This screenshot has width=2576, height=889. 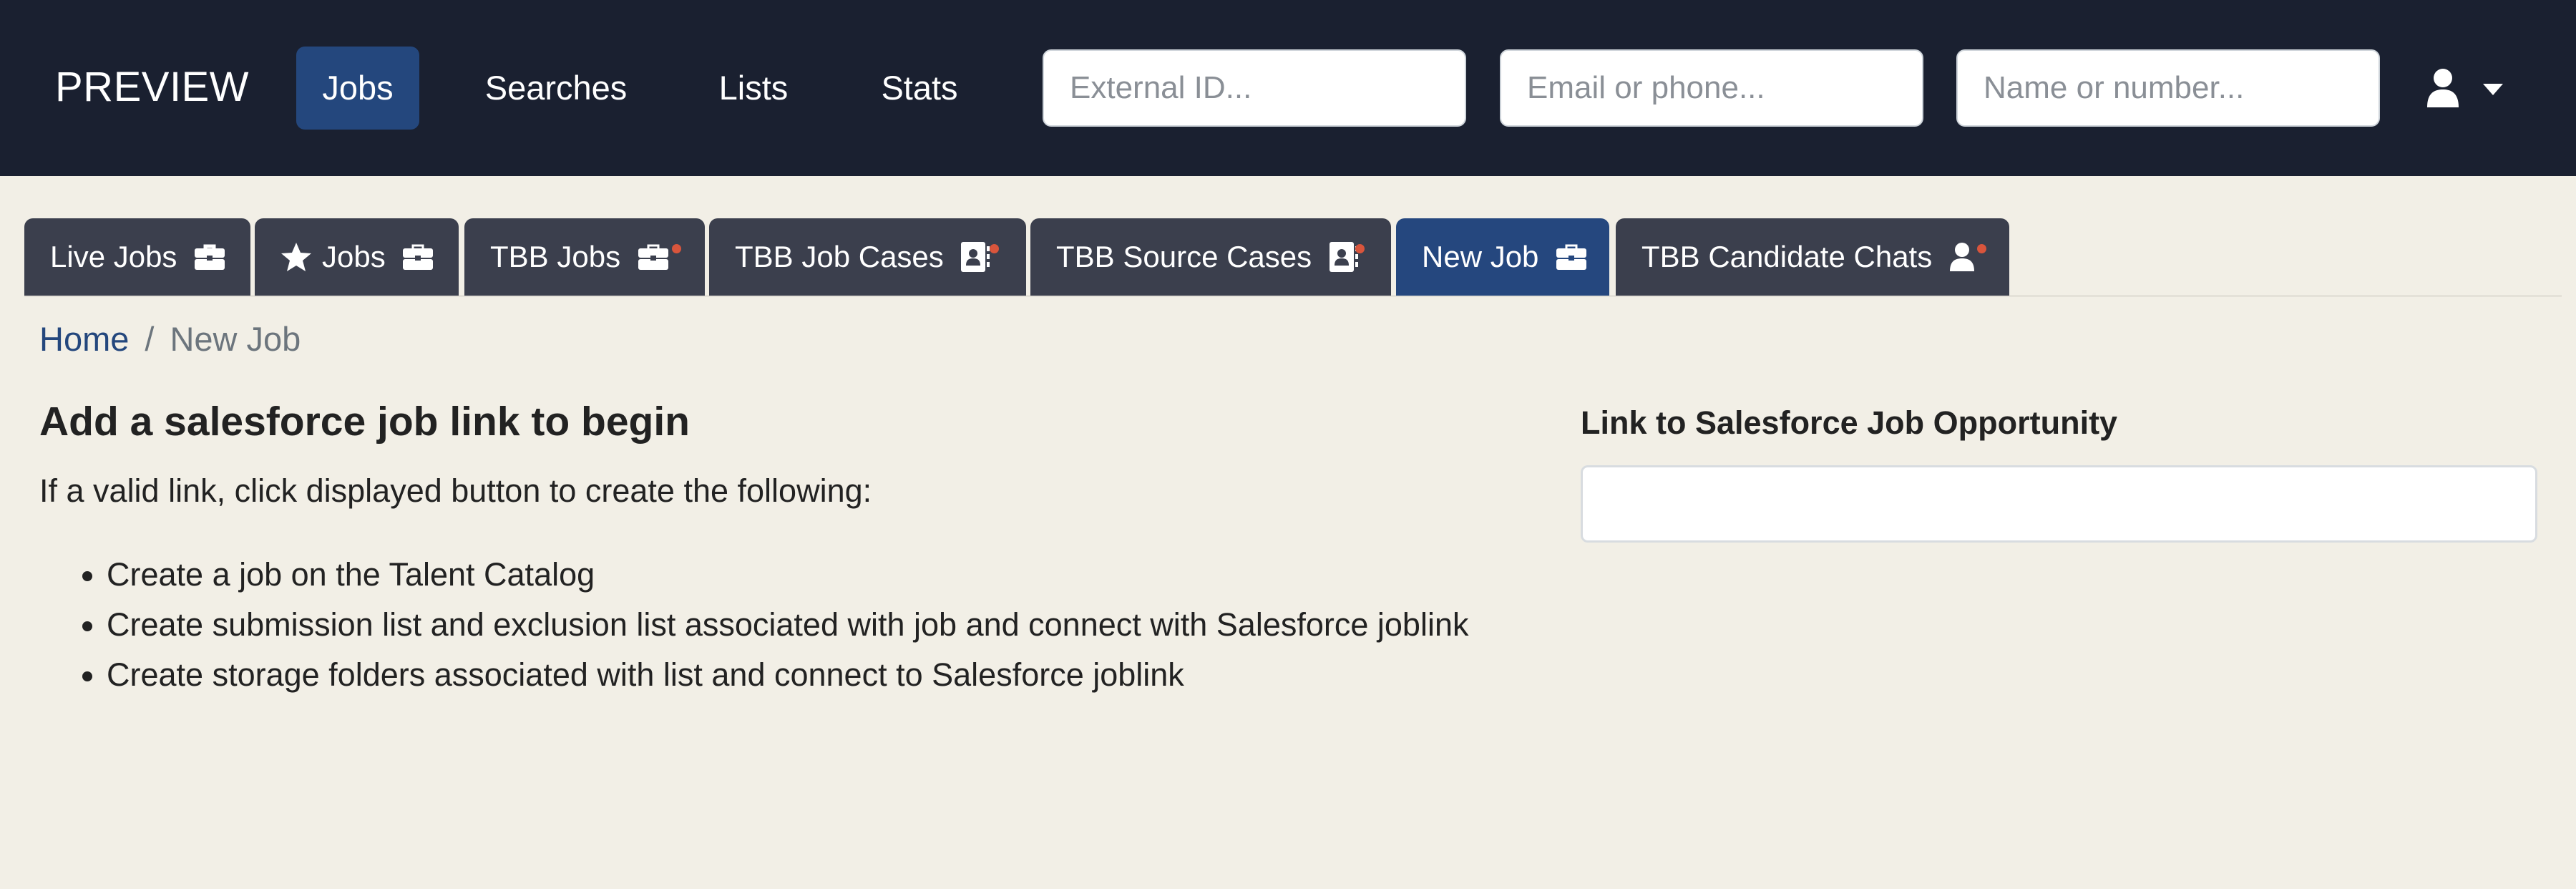 I want to click on user-menu-dropdown, so click(x=2465, y=89).